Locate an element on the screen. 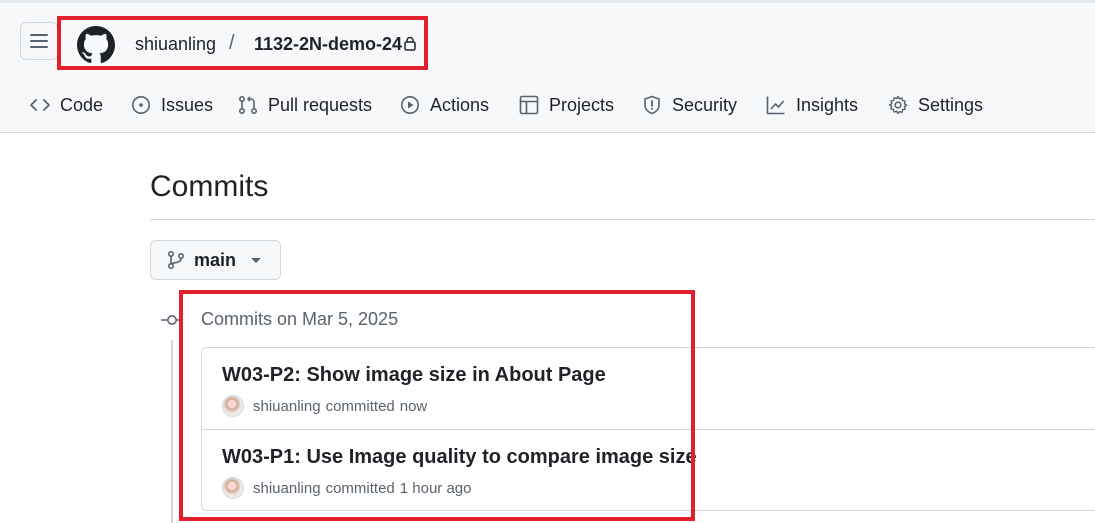  tab-issues: Issues is located at coordinates (172, 105).